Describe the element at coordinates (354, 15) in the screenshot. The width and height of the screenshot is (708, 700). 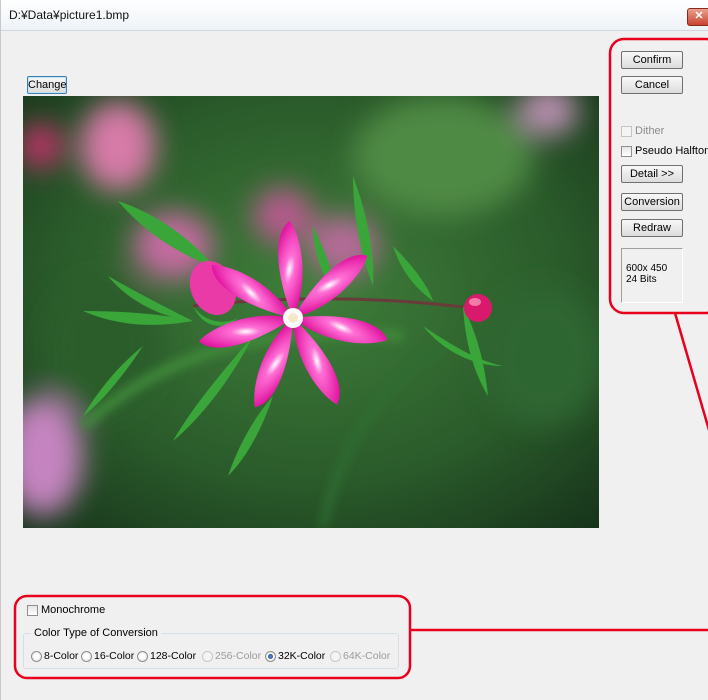
I see `title-bar: D:¥Data¥picture1.bmp` at that location.